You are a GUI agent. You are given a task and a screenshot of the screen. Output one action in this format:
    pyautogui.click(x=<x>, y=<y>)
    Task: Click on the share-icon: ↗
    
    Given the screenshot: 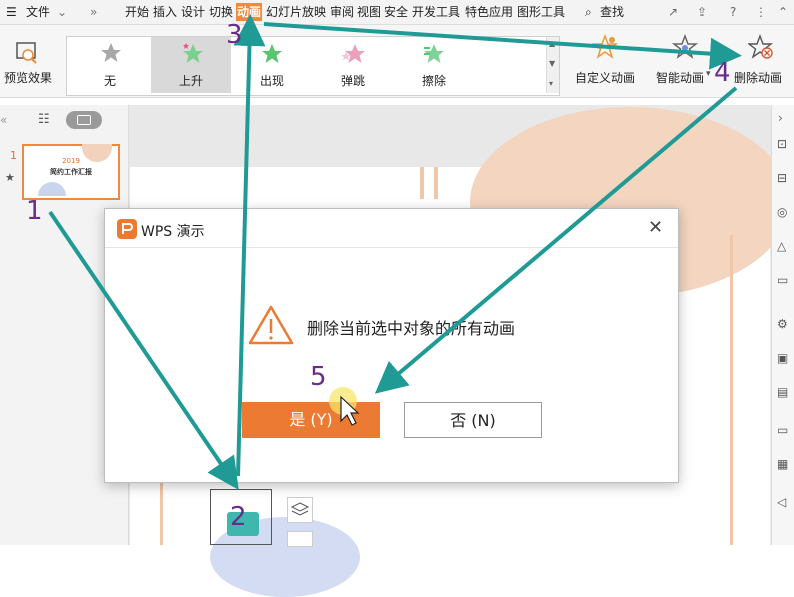 What is the action you would take?
    pyautogui.click(x=673, y=12)
    